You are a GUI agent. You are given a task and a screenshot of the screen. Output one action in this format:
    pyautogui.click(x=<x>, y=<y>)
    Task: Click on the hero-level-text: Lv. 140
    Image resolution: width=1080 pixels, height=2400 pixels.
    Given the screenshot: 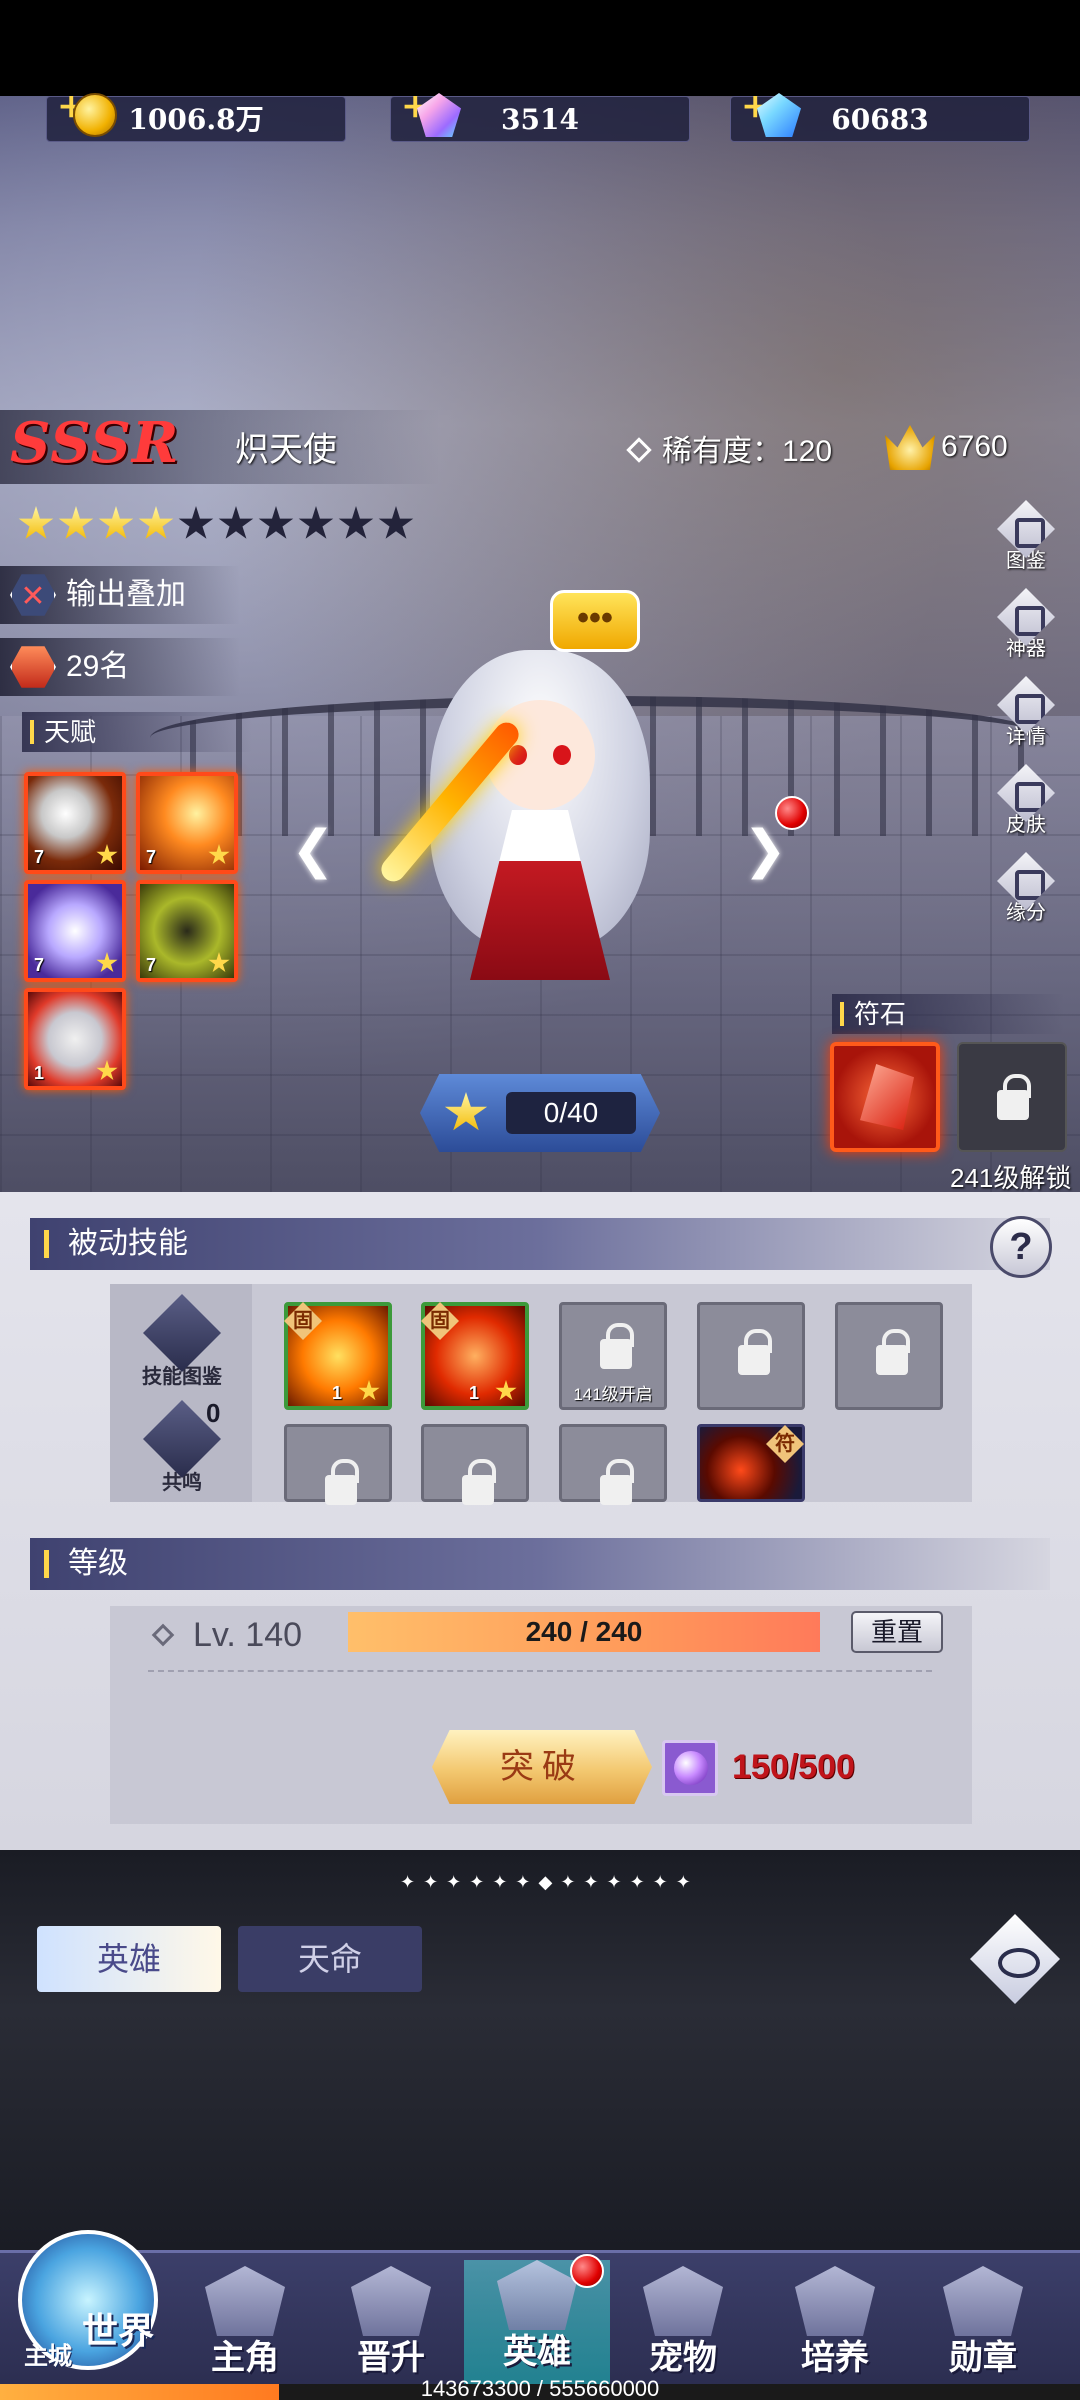 What is the action you would take?
    pyautogui.click(x=248, y=1635)
    